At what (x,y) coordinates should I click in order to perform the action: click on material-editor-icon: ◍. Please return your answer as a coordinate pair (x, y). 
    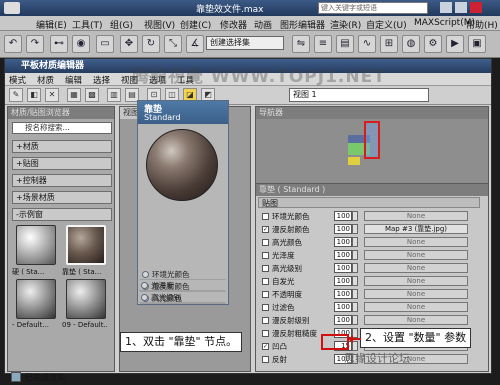
    Looking at the image, I should click on (411, 44).